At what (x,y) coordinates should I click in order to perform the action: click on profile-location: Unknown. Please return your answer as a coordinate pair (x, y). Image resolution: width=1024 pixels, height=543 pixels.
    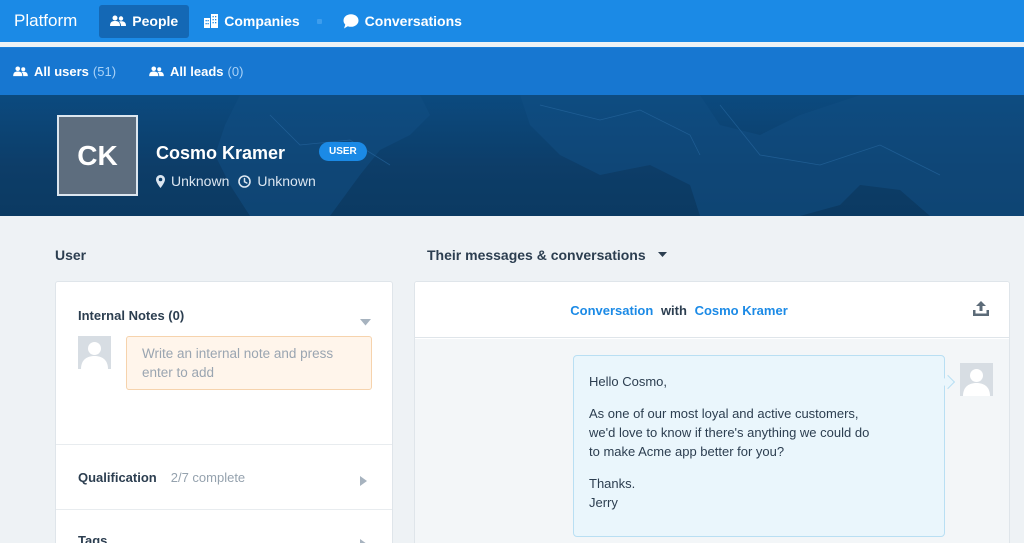
    Looking at the image, I should click on (200, 181).